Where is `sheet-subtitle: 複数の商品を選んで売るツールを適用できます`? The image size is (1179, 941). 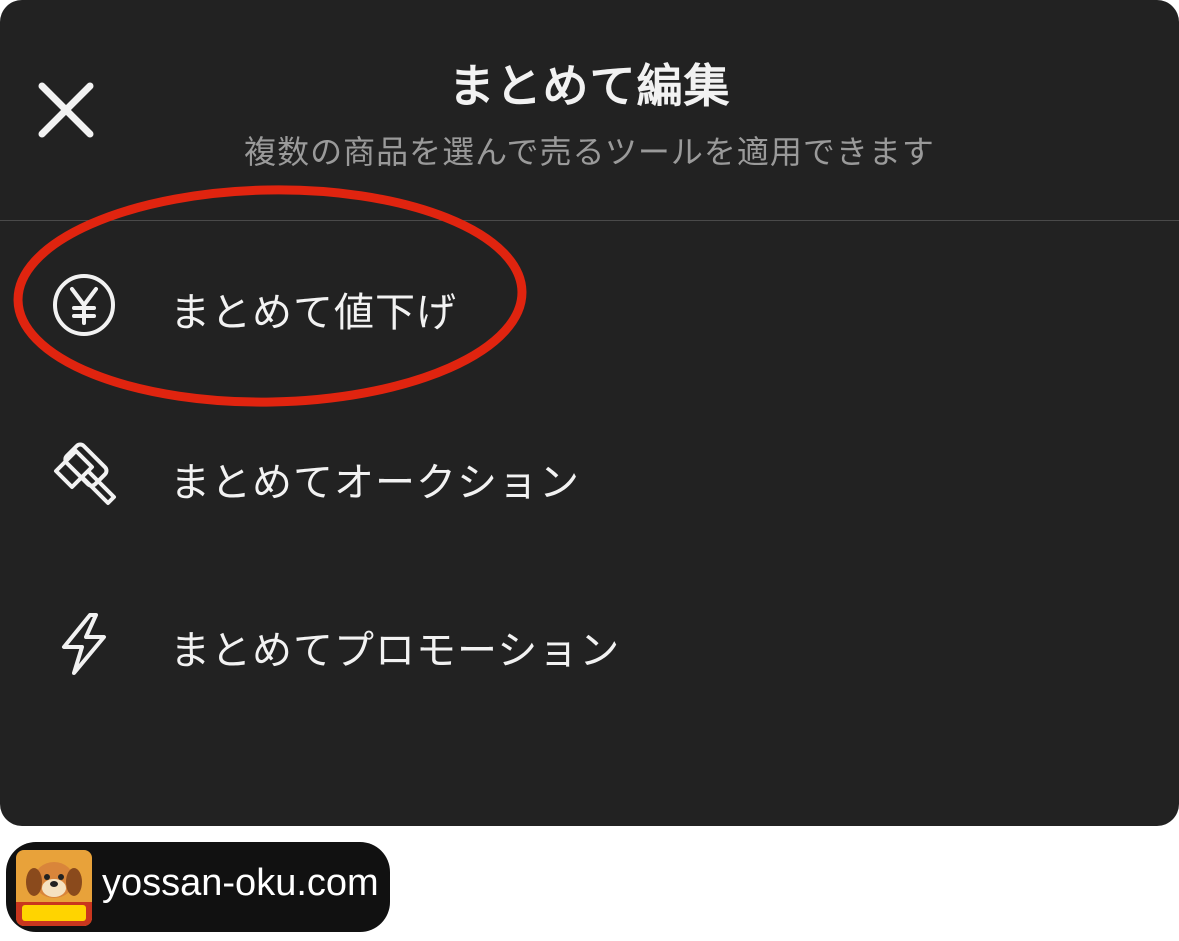
sheet-subtitle: 複数の商品を選んで売るツールを適用できます is located at coordinates (589, 152).